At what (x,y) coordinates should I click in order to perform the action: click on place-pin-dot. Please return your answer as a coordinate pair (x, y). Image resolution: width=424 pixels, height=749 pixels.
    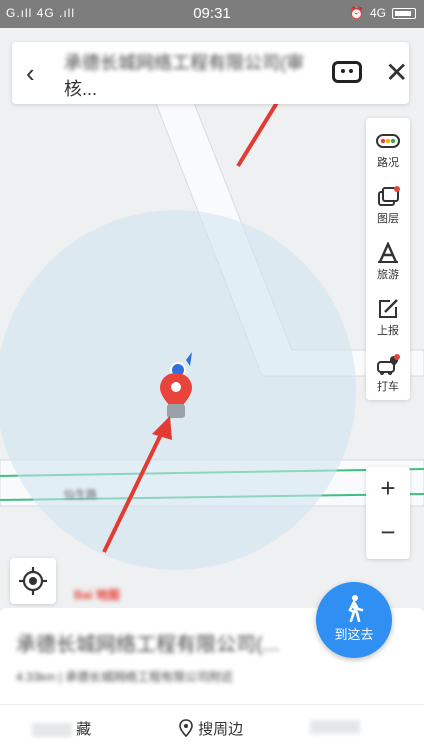
    Looking at the image, I should click on (176, 387).